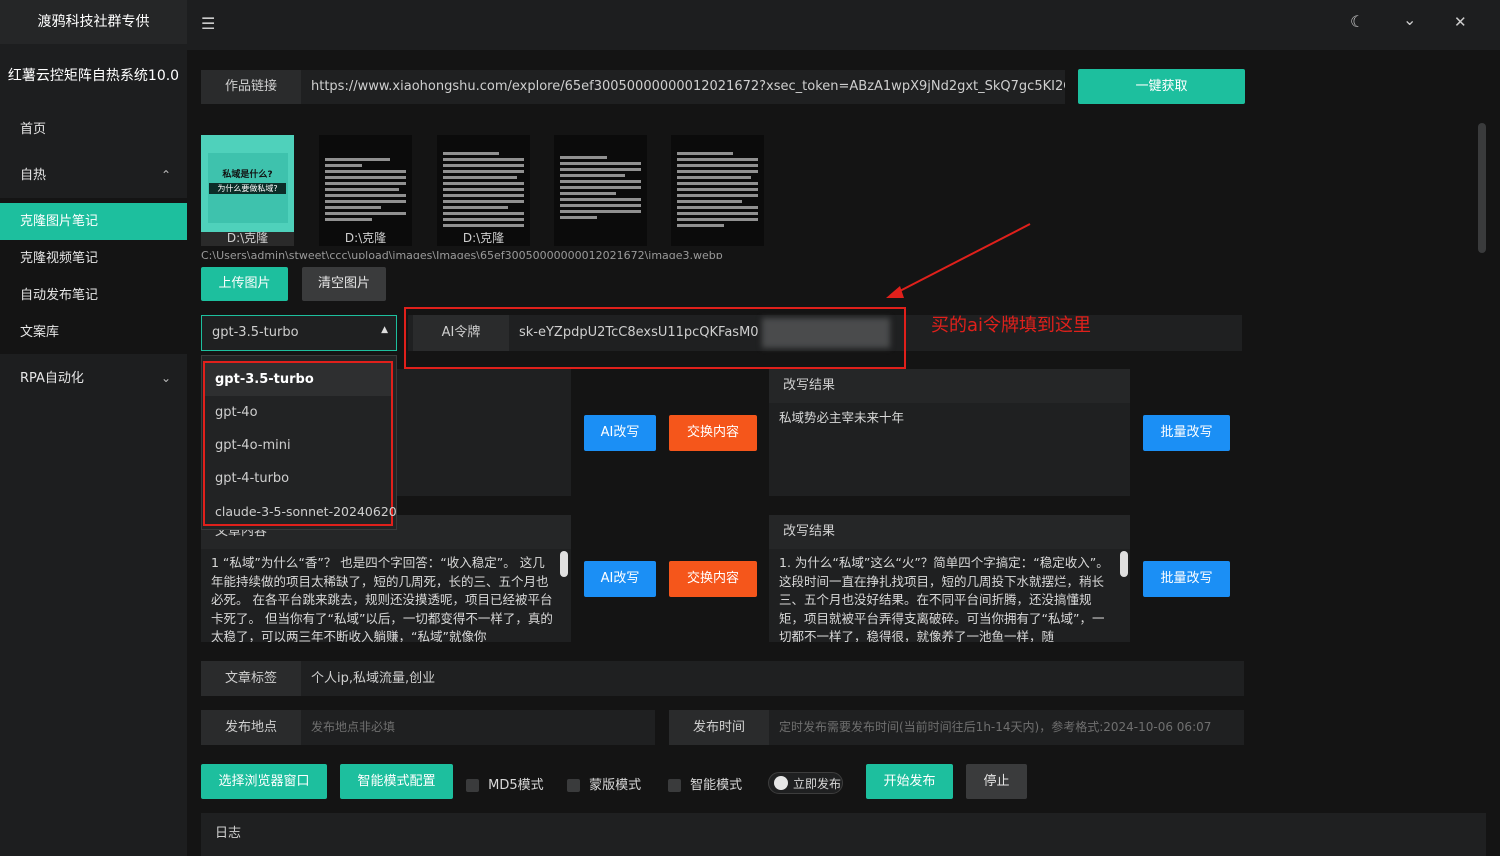  What do you see at coordinates (59, 295) in the screenshot?
I see `sidebar-item-label: 自动发布笔记` at bounding box center [59, 295].